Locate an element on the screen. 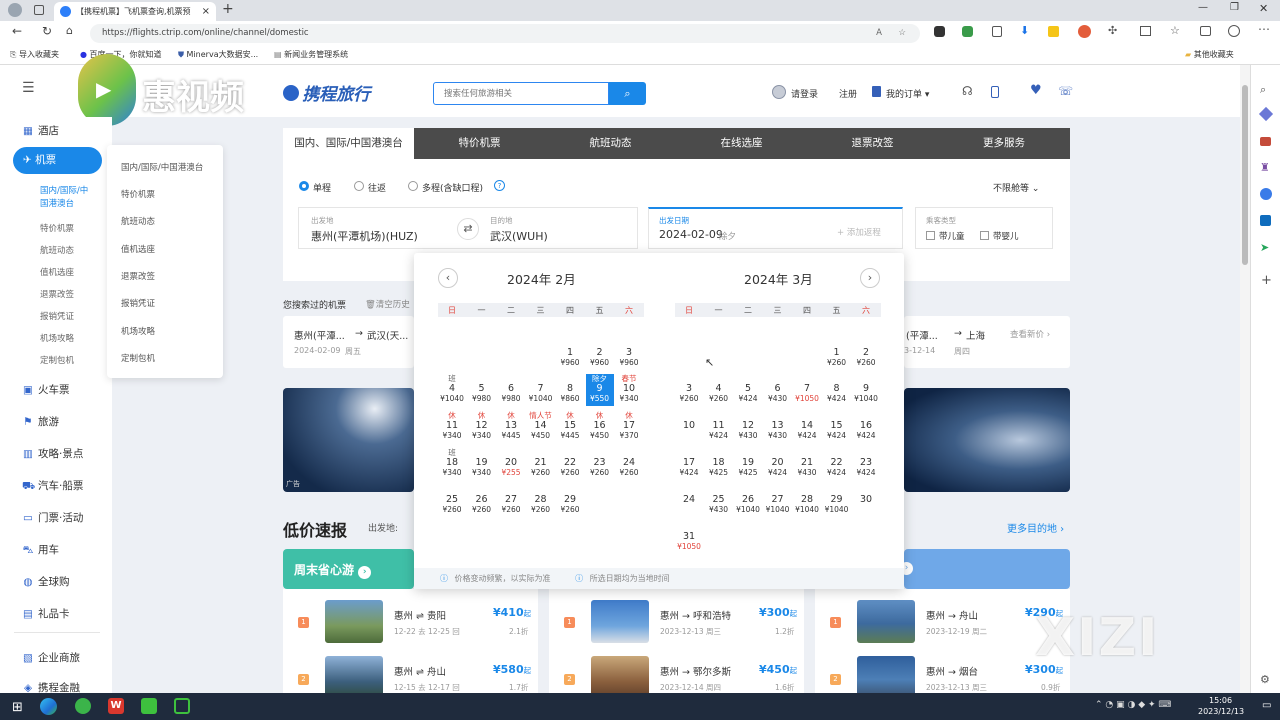 The width and height of the screenshot is (1280, 720). wps-taskbar-icon: W is located at coordinates (116, 706).